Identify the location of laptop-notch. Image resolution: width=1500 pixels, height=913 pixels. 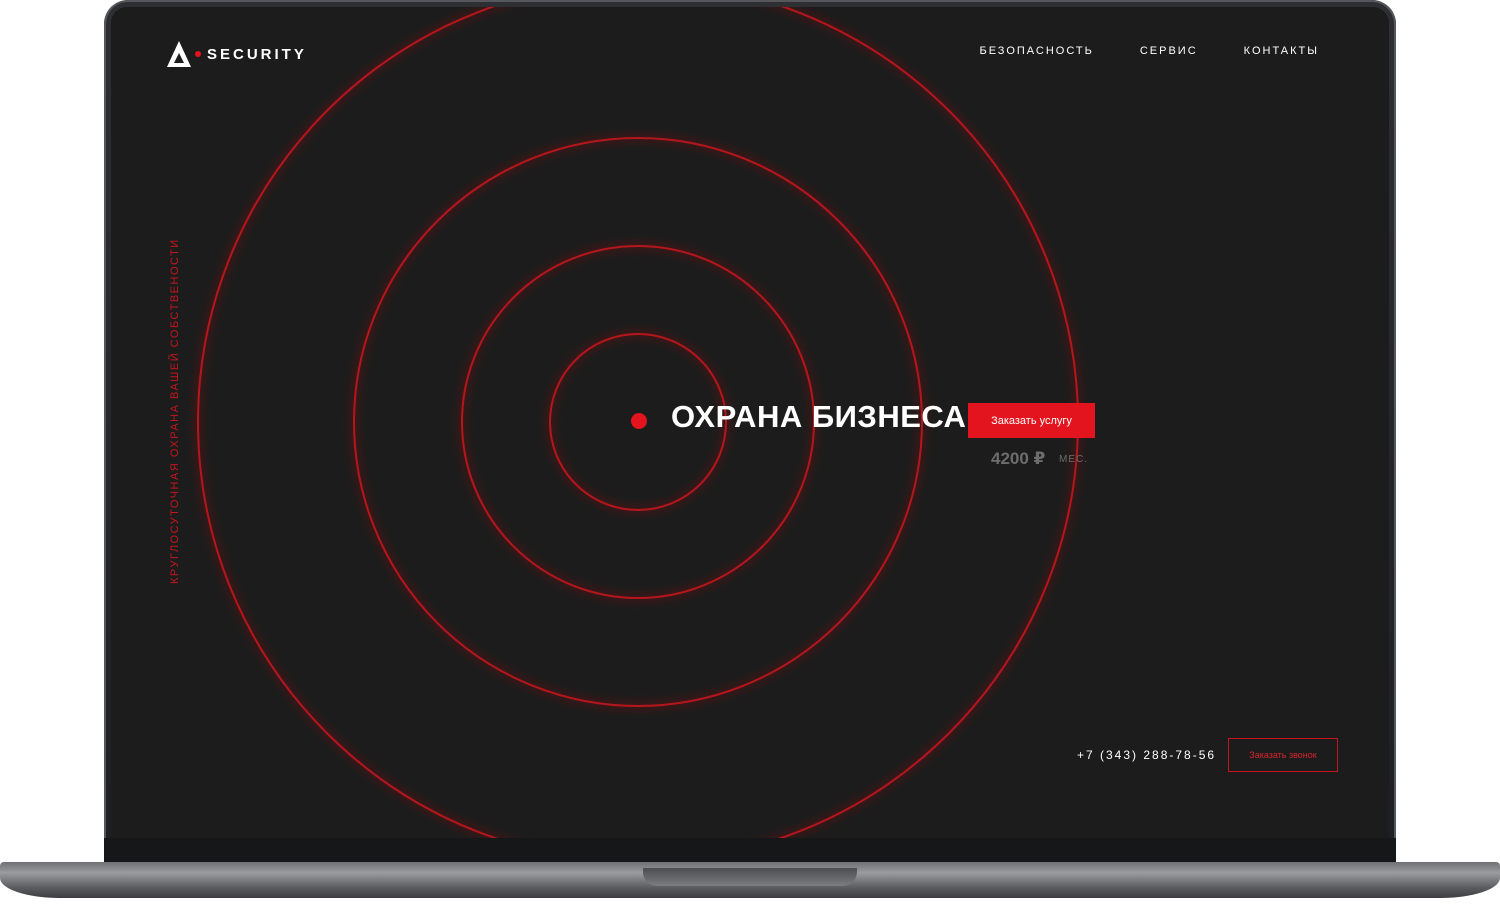
(750, 877).